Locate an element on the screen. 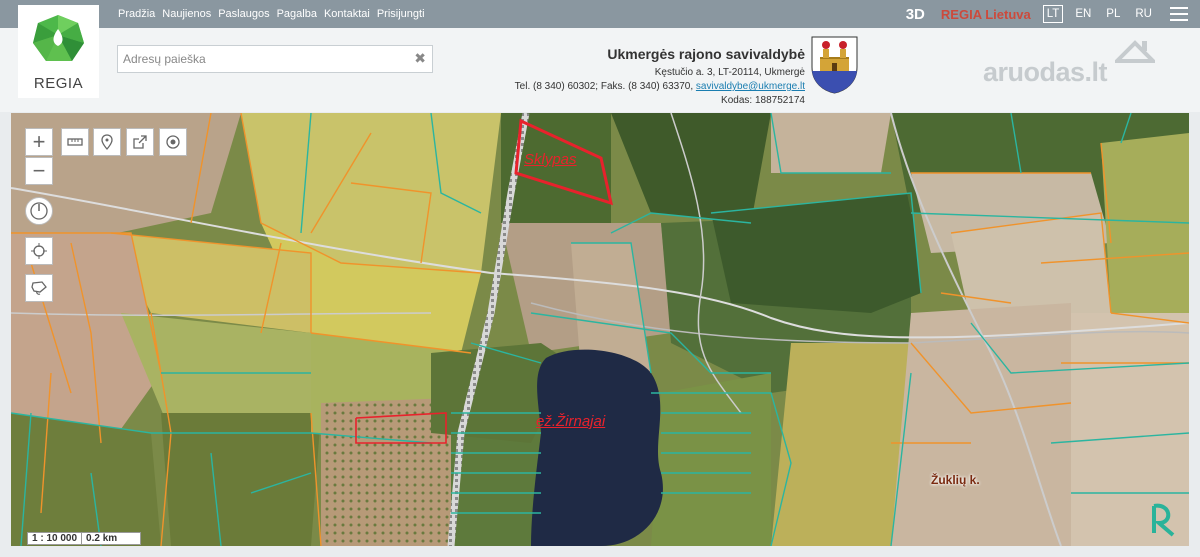 The width and height of the screenshot is (1200, 557). scale-bar: 1 : 10 000 0.2 km is located at coordinates (84, 538).